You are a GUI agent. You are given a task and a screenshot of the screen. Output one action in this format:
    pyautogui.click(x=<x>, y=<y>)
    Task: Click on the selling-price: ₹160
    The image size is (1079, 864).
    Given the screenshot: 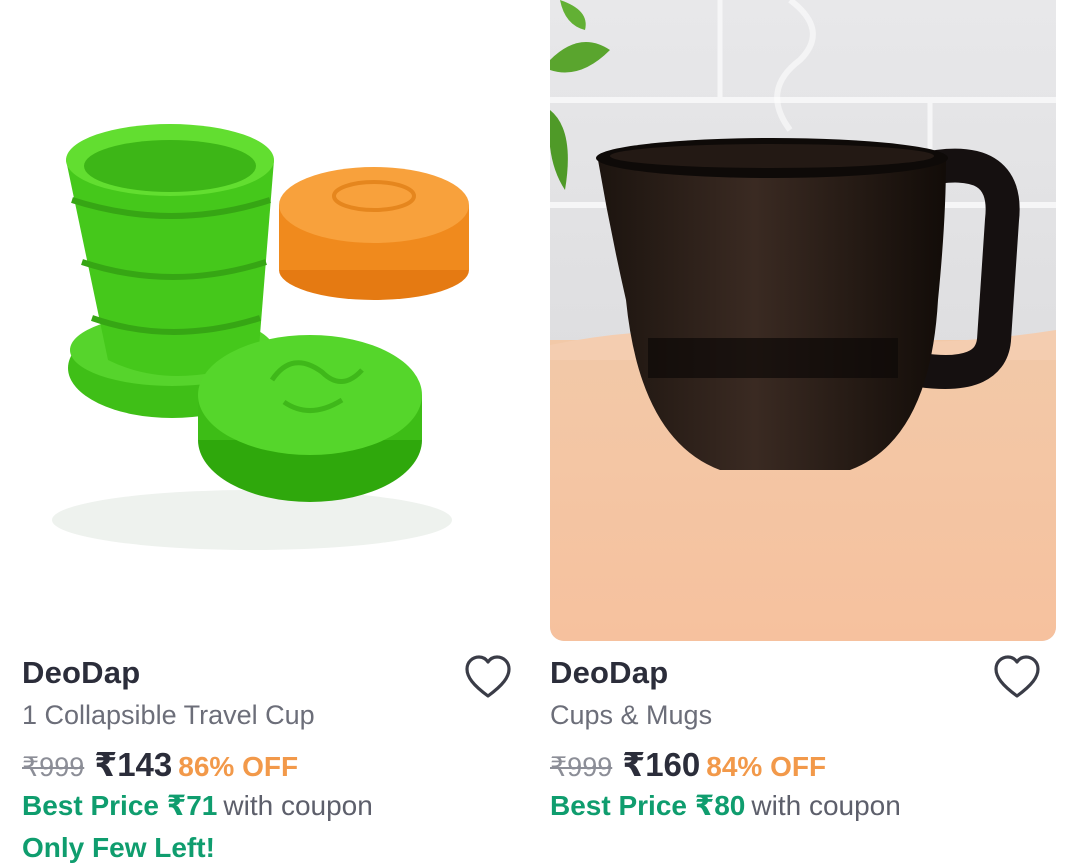 What is the action you would take?
    pyautogui.click(x=661, y=764)
    